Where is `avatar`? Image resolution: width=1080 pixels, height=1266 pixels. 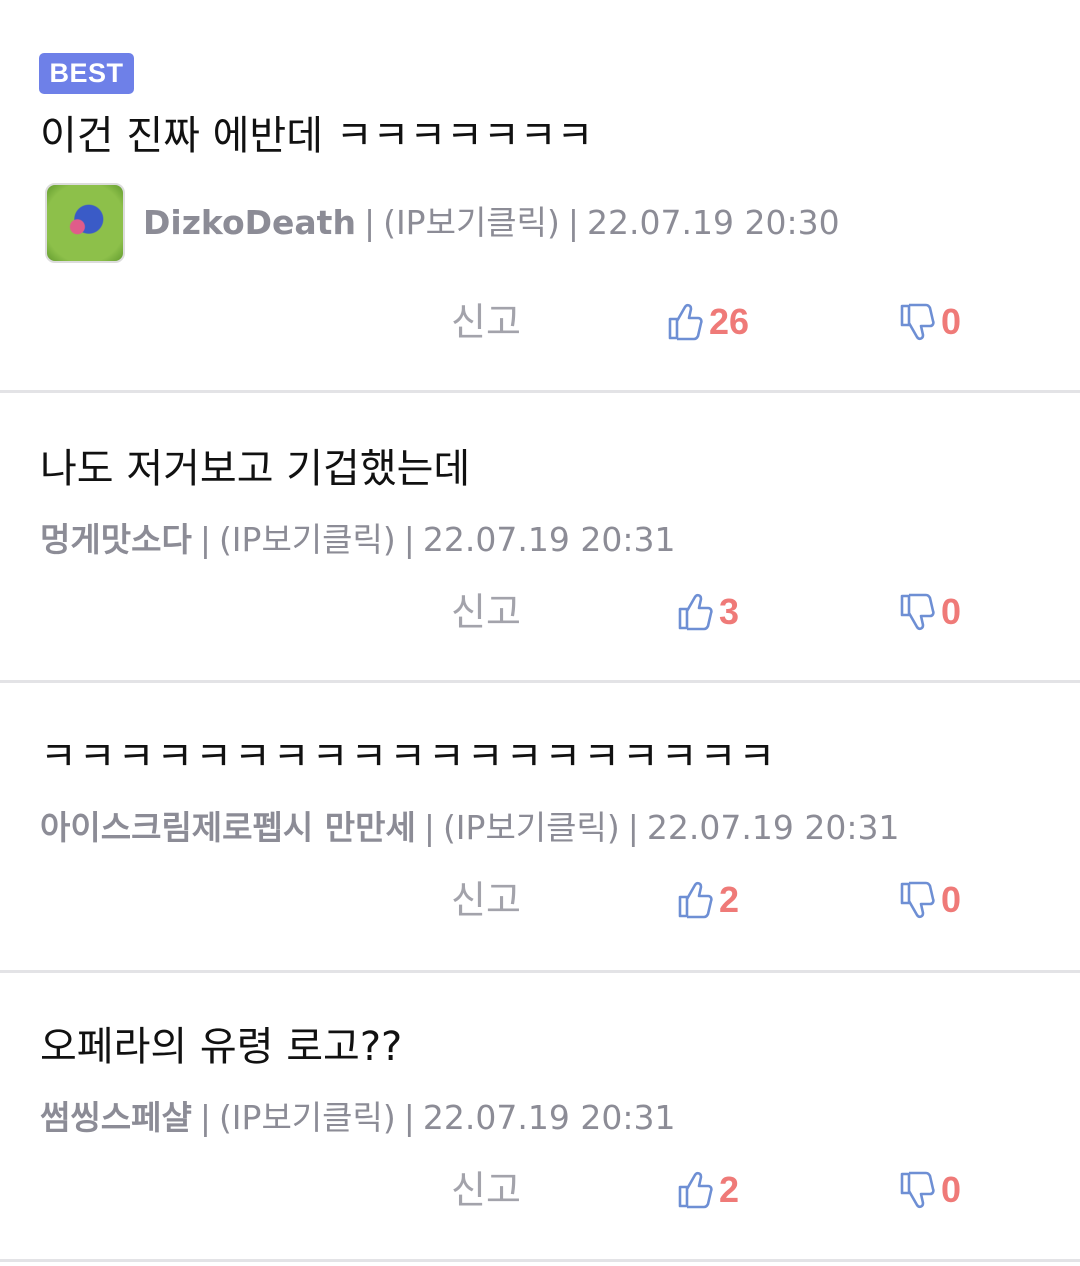
avatar is located at coordinates (85, 223).